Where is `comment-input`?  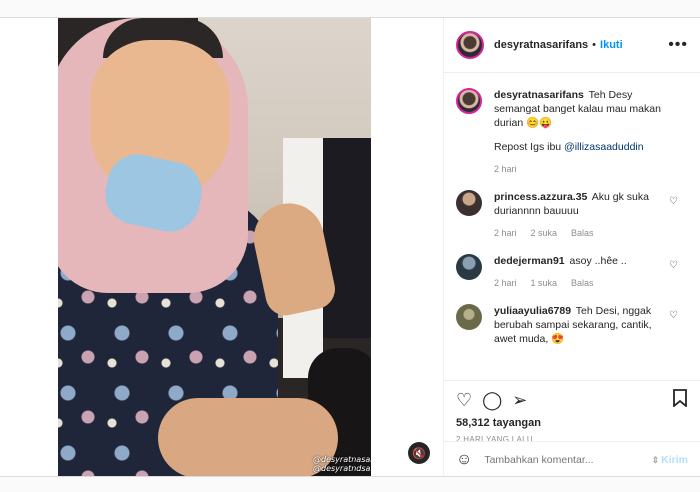 comment-input is located at coordinates (568, 460).